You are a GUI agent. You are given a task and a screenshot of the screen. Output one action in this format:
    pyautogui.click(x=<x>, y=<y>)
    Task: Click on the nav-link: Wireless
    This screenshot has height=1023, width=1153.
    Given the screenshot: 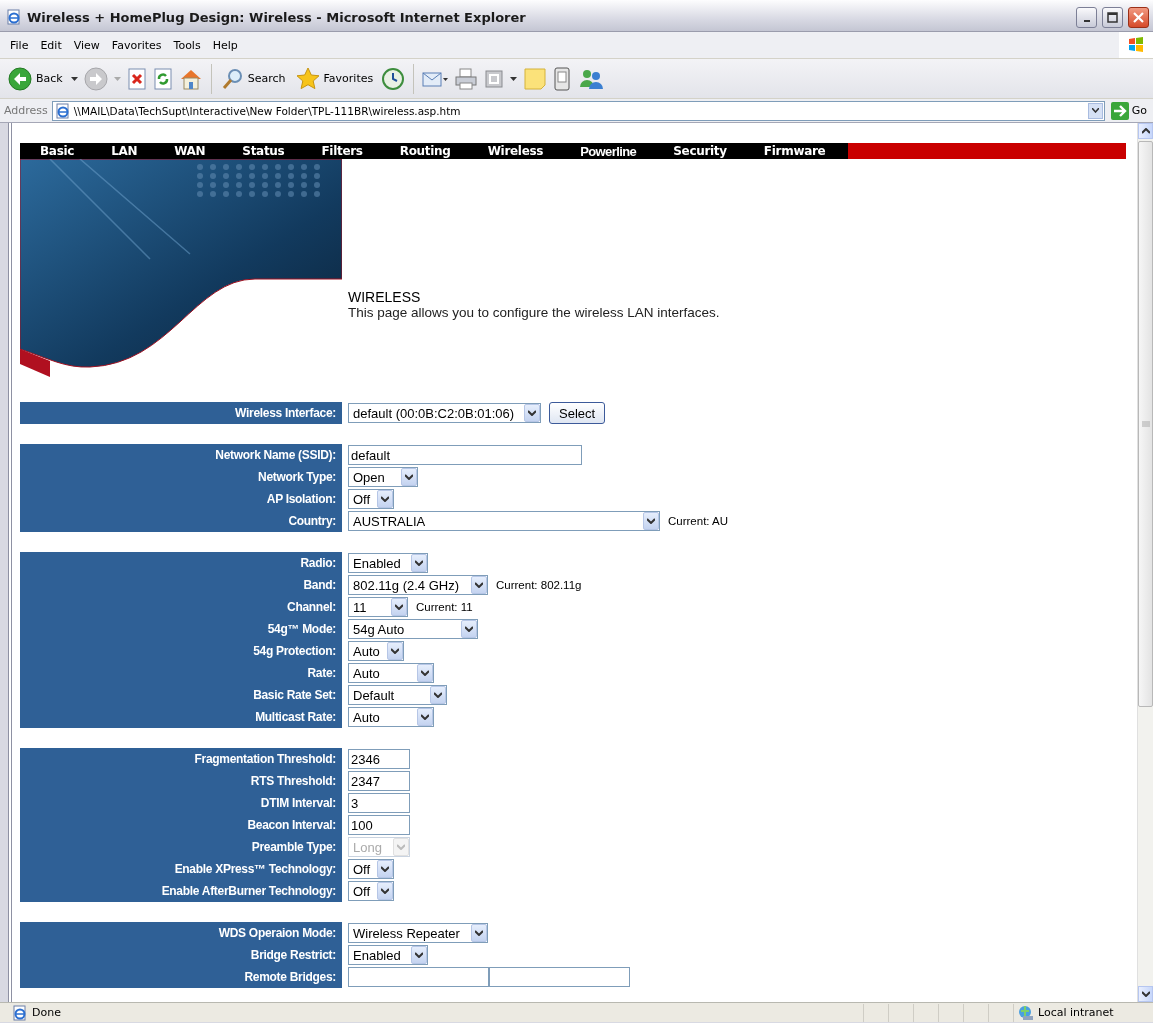 What is the action you would take?
    pyautogui.click(x=514, y=151)
    